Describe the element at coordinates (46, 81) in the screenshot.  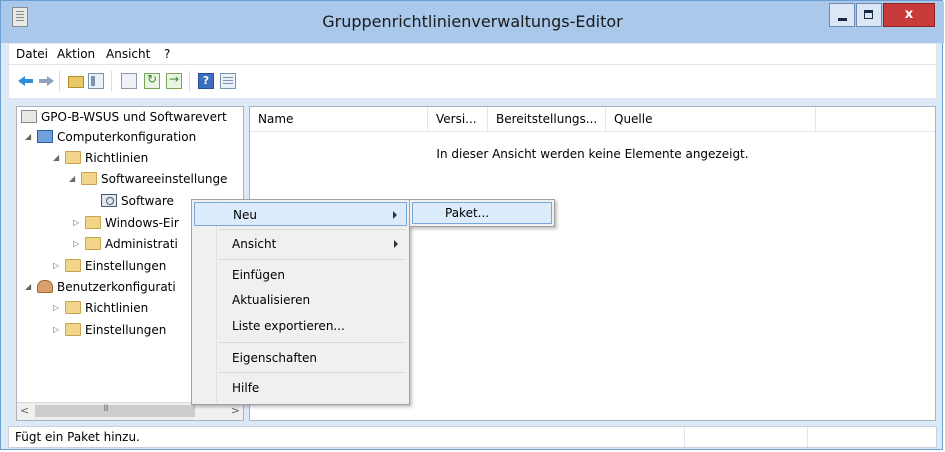
I see `forward-arrow-icon` at that location.